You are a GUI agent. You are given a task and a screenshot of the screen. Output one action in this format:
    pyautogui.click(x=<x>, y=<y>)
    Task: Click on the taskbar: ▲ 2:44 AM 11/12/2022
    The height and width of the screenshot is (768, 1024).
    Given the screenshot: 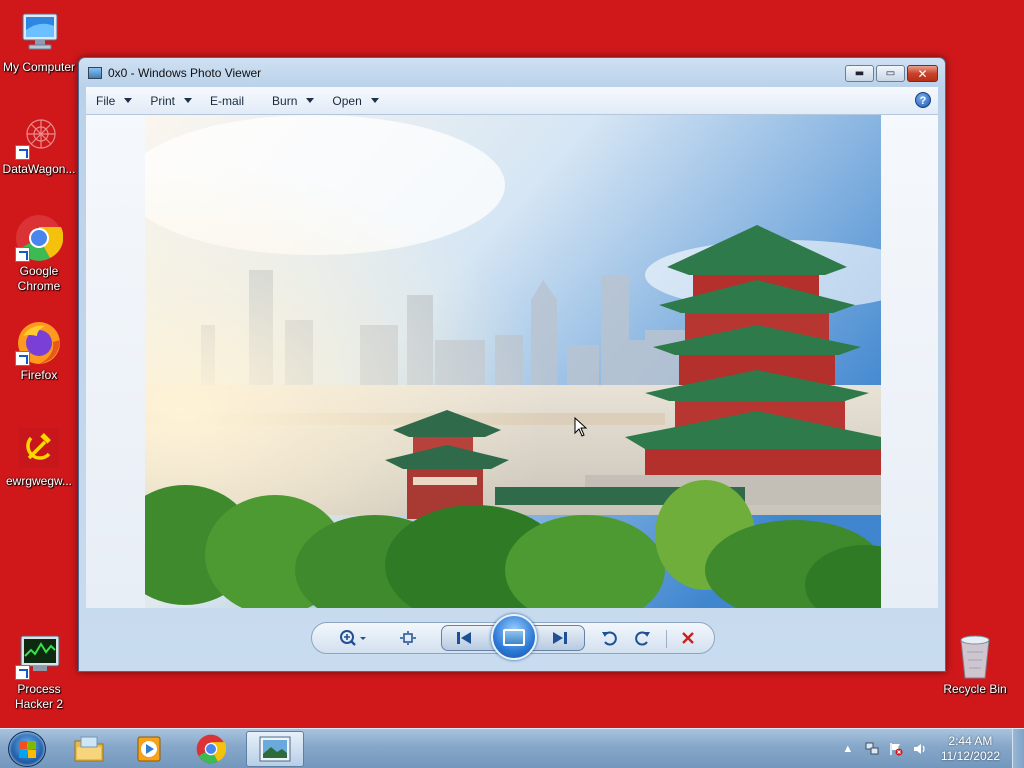 What is the action you would take?
    pyautogui.click(x=512, y=748)
    